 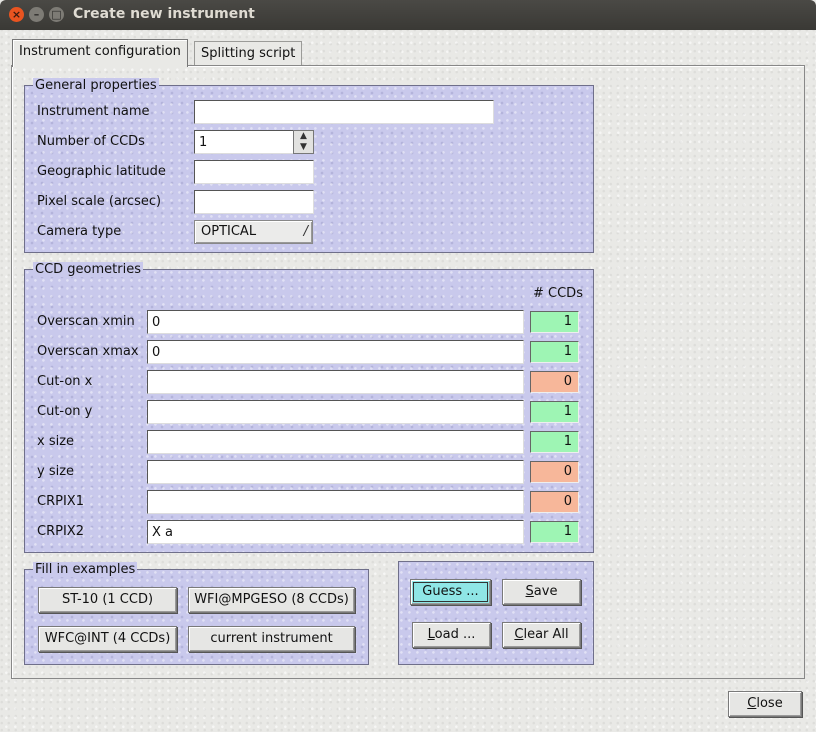 What do you see at coordinates (244, 142) in the screenshot?
I see `num-ccds-input` at bounding box center [244, 142].